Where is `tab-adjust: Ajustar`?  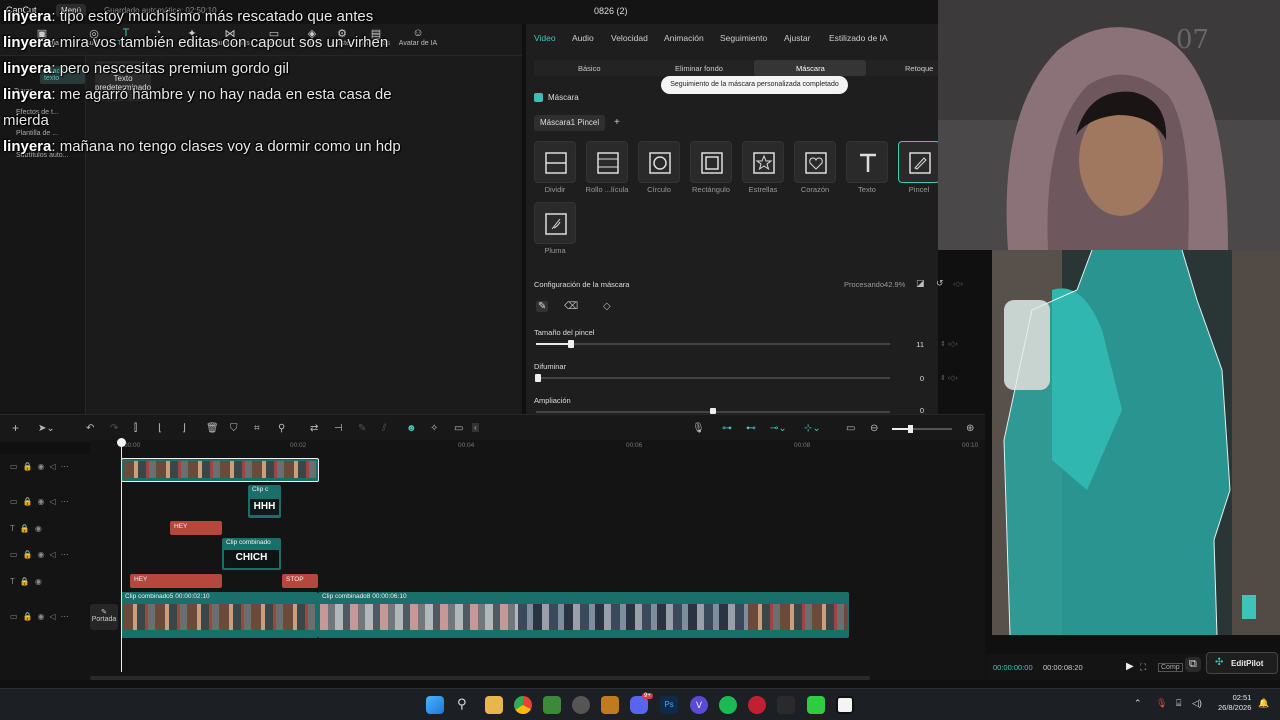
tab-adjust: Ajustar is located at coordinates (797, 38).